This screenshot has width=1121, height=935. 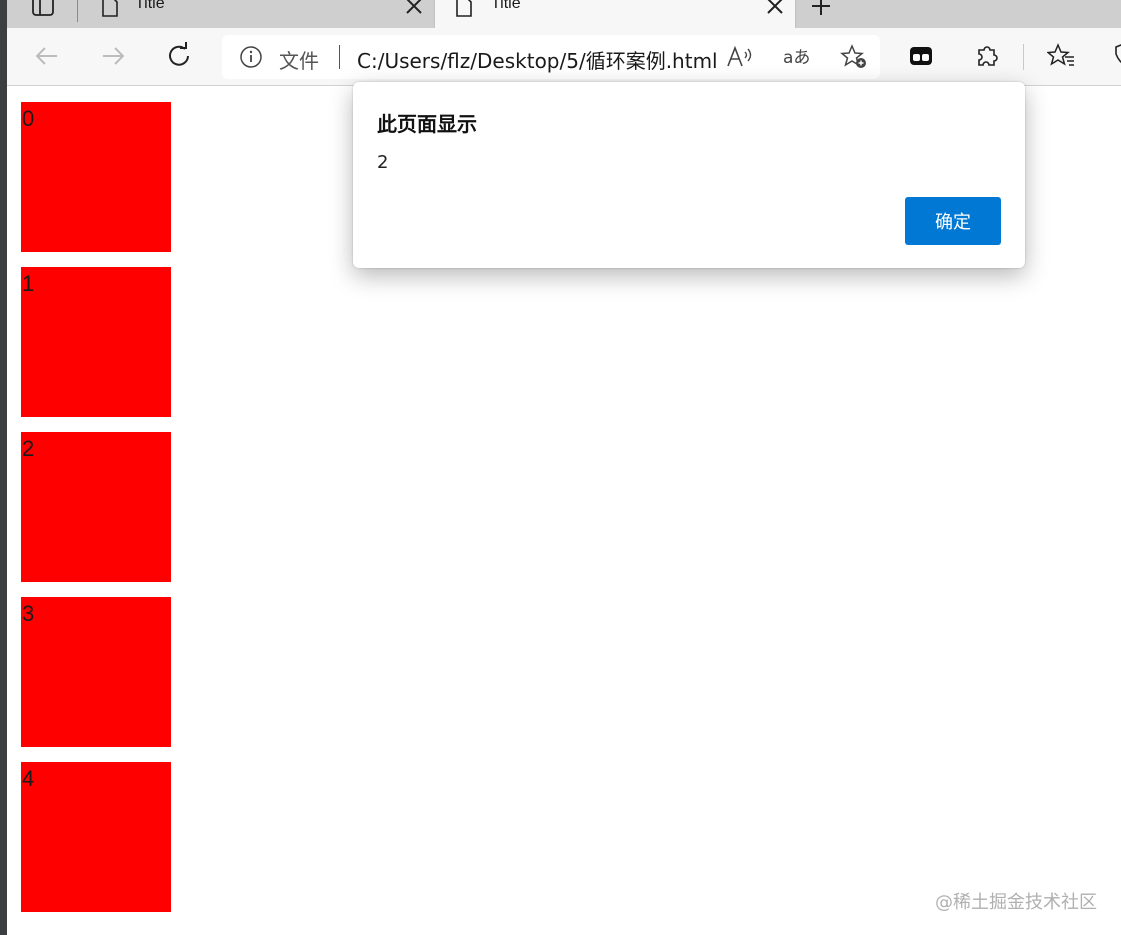 What do you see at coordinates (299, 61) in the screenshot?
I see `scheme-label: 文件` at bounding box center [299, 61].